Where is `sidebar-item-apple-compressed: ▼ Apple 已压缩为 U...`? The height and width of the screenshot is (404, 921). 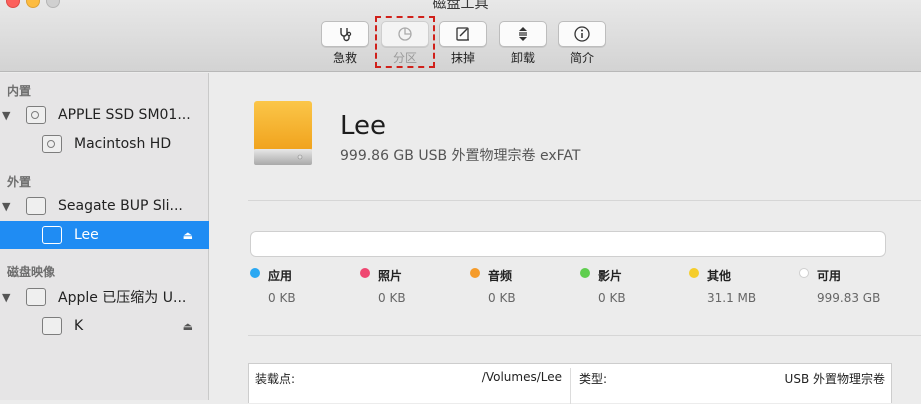 sidebar-item-apple-compressed: ▼ Apple 已压缩为 U... is located at coordinates (104, 297).